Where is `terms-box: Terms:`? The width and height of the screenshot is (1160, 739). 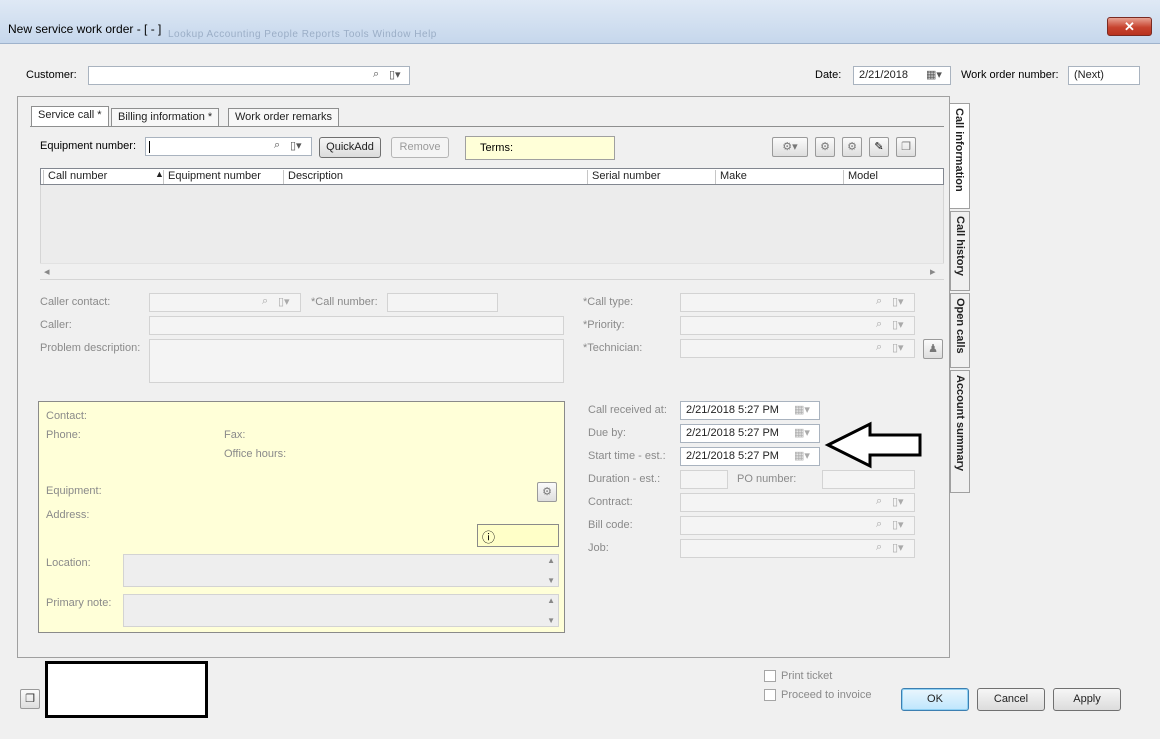 terms-box: Terms: is located at coordinates (540, 148).